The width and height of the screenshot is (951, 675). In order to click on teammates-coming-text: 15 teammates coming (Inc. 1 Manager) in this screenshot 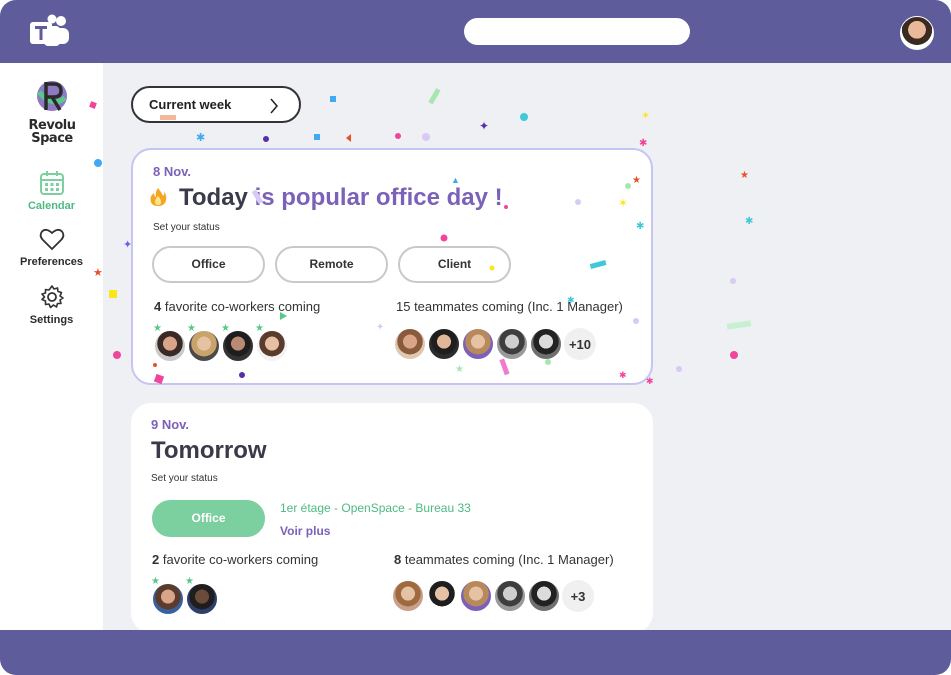, I will do `click(509, 306)`.